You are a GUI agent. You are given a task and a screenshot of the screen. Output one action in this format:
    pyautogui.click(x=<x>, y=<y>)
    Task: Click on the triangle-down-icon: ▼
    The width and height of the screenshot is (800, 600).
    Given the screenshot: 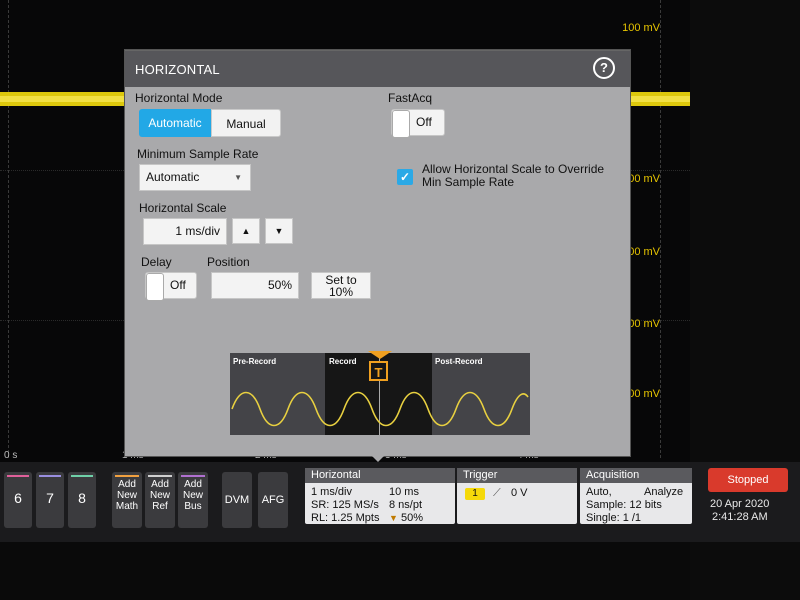 What is the action you would take?
    pyautogui.click(x=279, y=231)
    